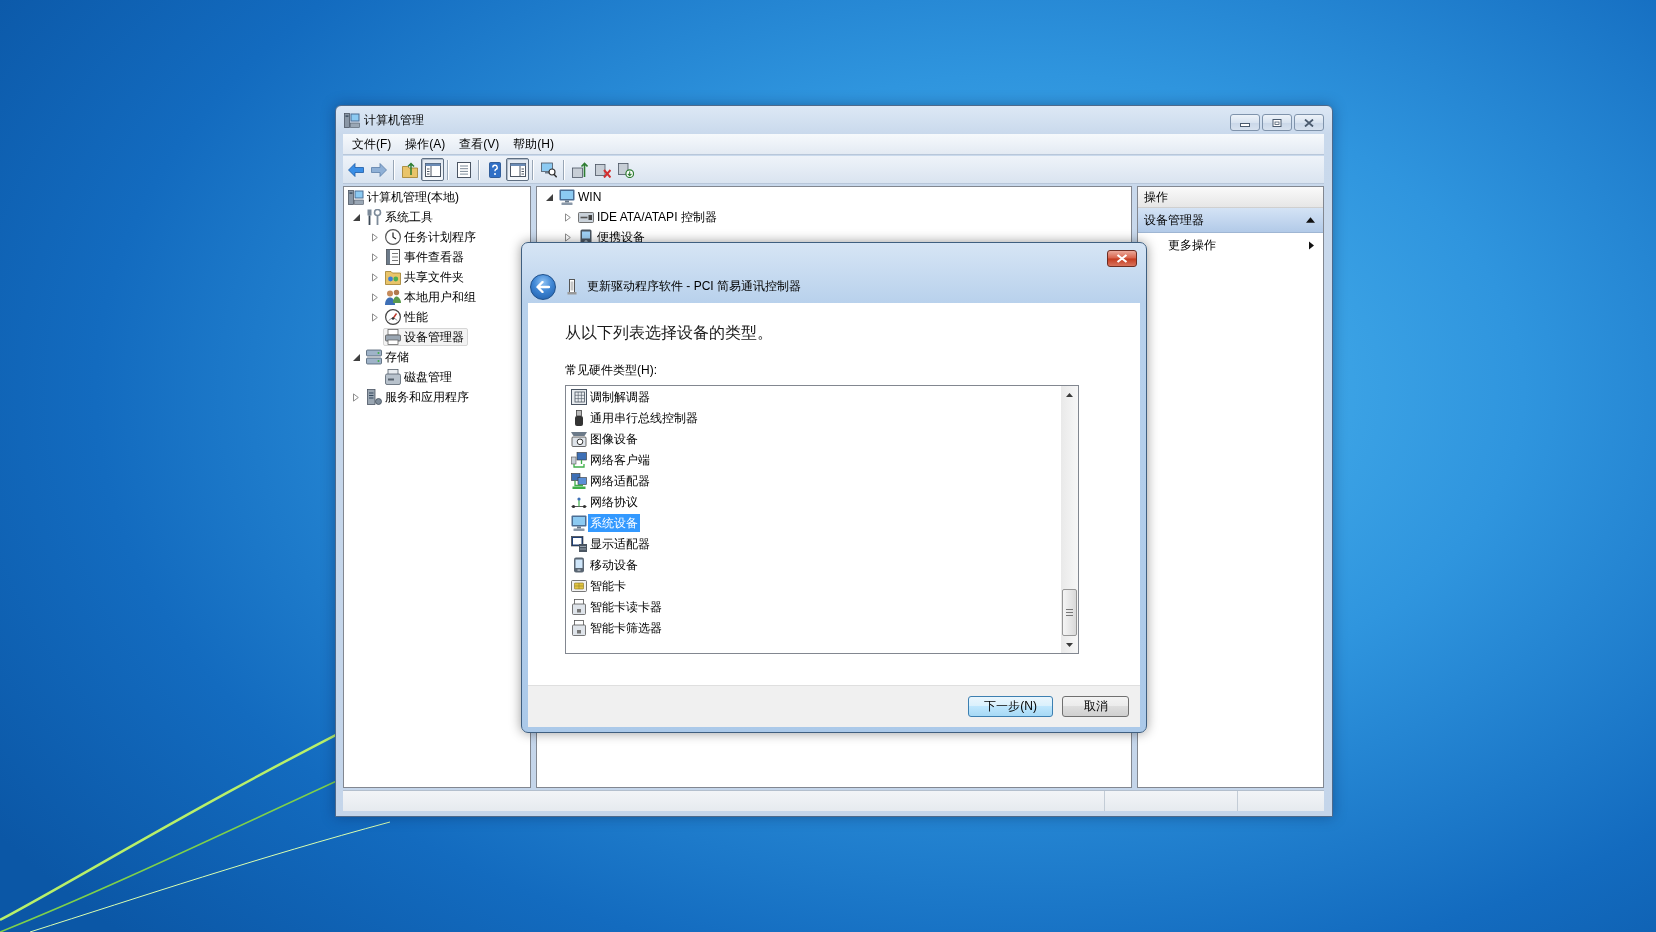 The image size is (1656, 932). Describe the element at coordinates (579, 585) in the screenshot. I see `smart-card-icon` at that location.